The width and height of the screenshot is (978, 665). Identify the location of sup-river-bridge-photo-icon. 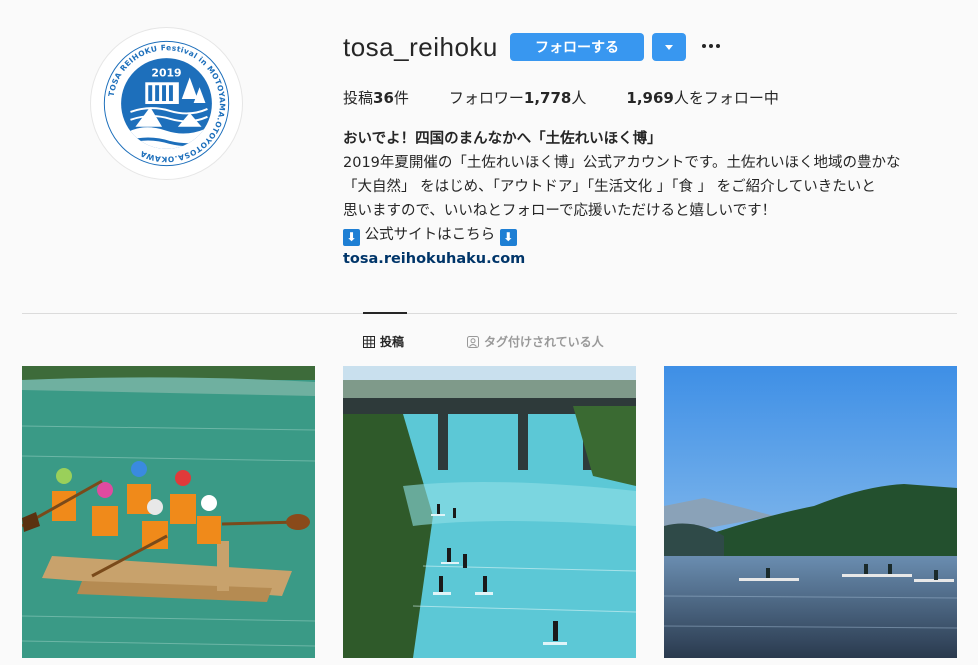
(489, 512).